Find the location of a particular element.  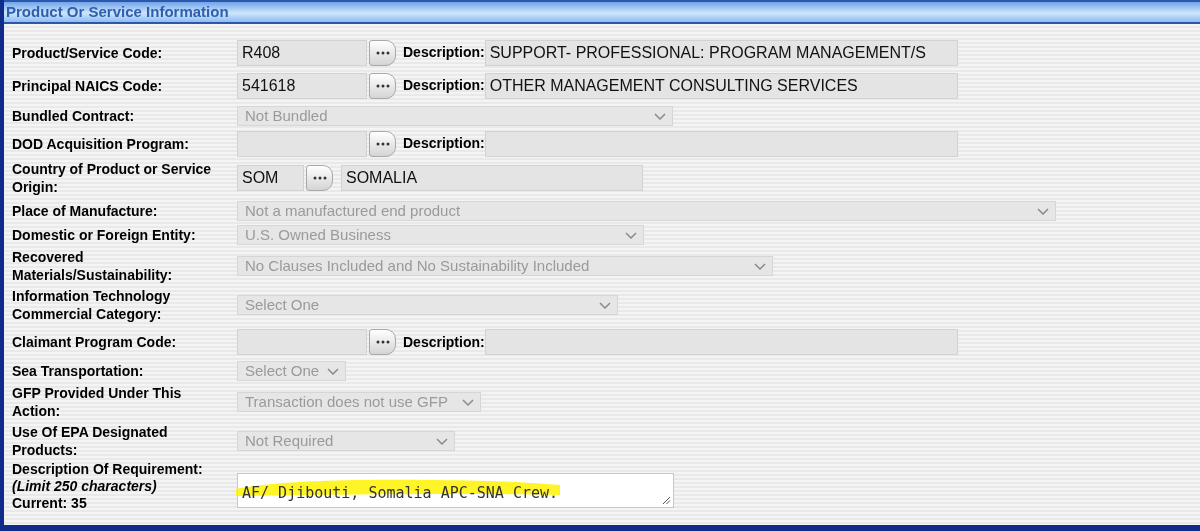

field-label: Country of Product or Service Origin: is located at coordinates (112, 178).